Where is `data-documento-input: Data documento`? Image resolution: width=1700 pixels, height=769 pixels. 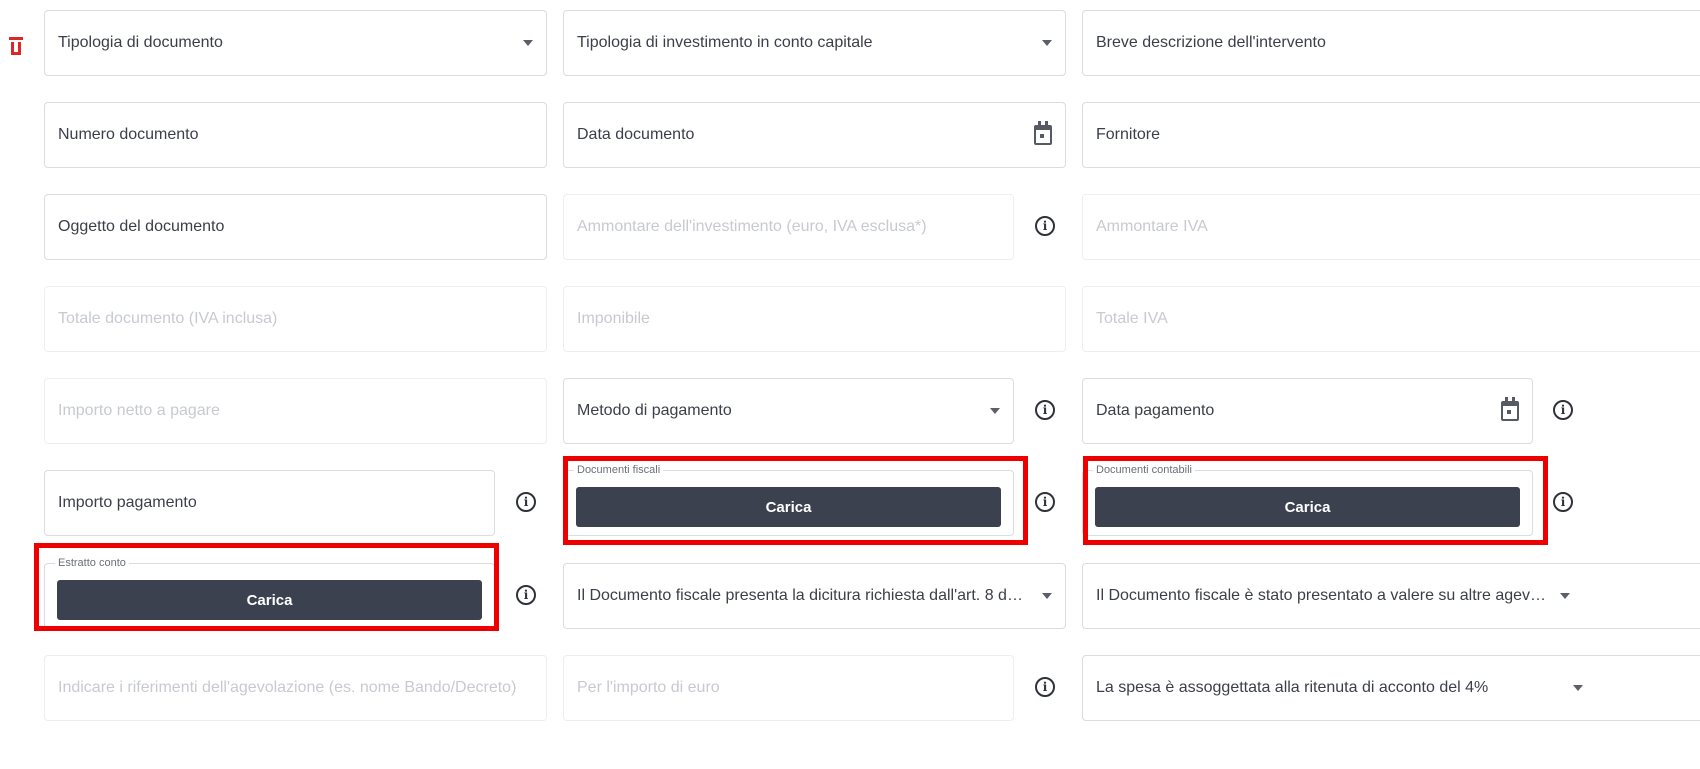 data-documento-input: Data documento is located at coordinates (814, 135).